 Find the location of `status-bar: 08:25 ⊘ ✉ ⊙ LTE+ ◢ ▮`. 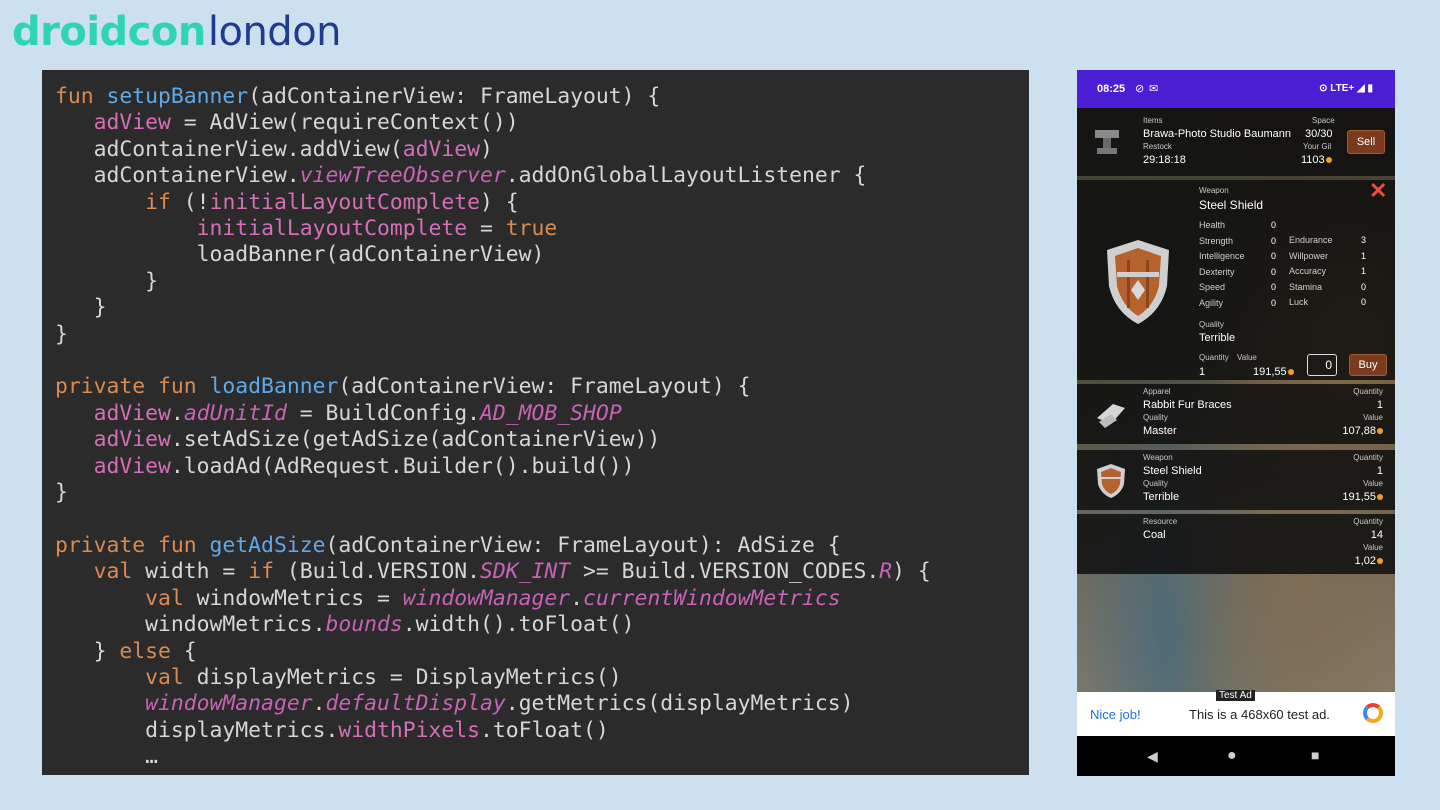

status-bar: 08:25 ⊘ ✉ ⊙ LTE+ ◢ ▮ is located at coordinates (1236, 89).